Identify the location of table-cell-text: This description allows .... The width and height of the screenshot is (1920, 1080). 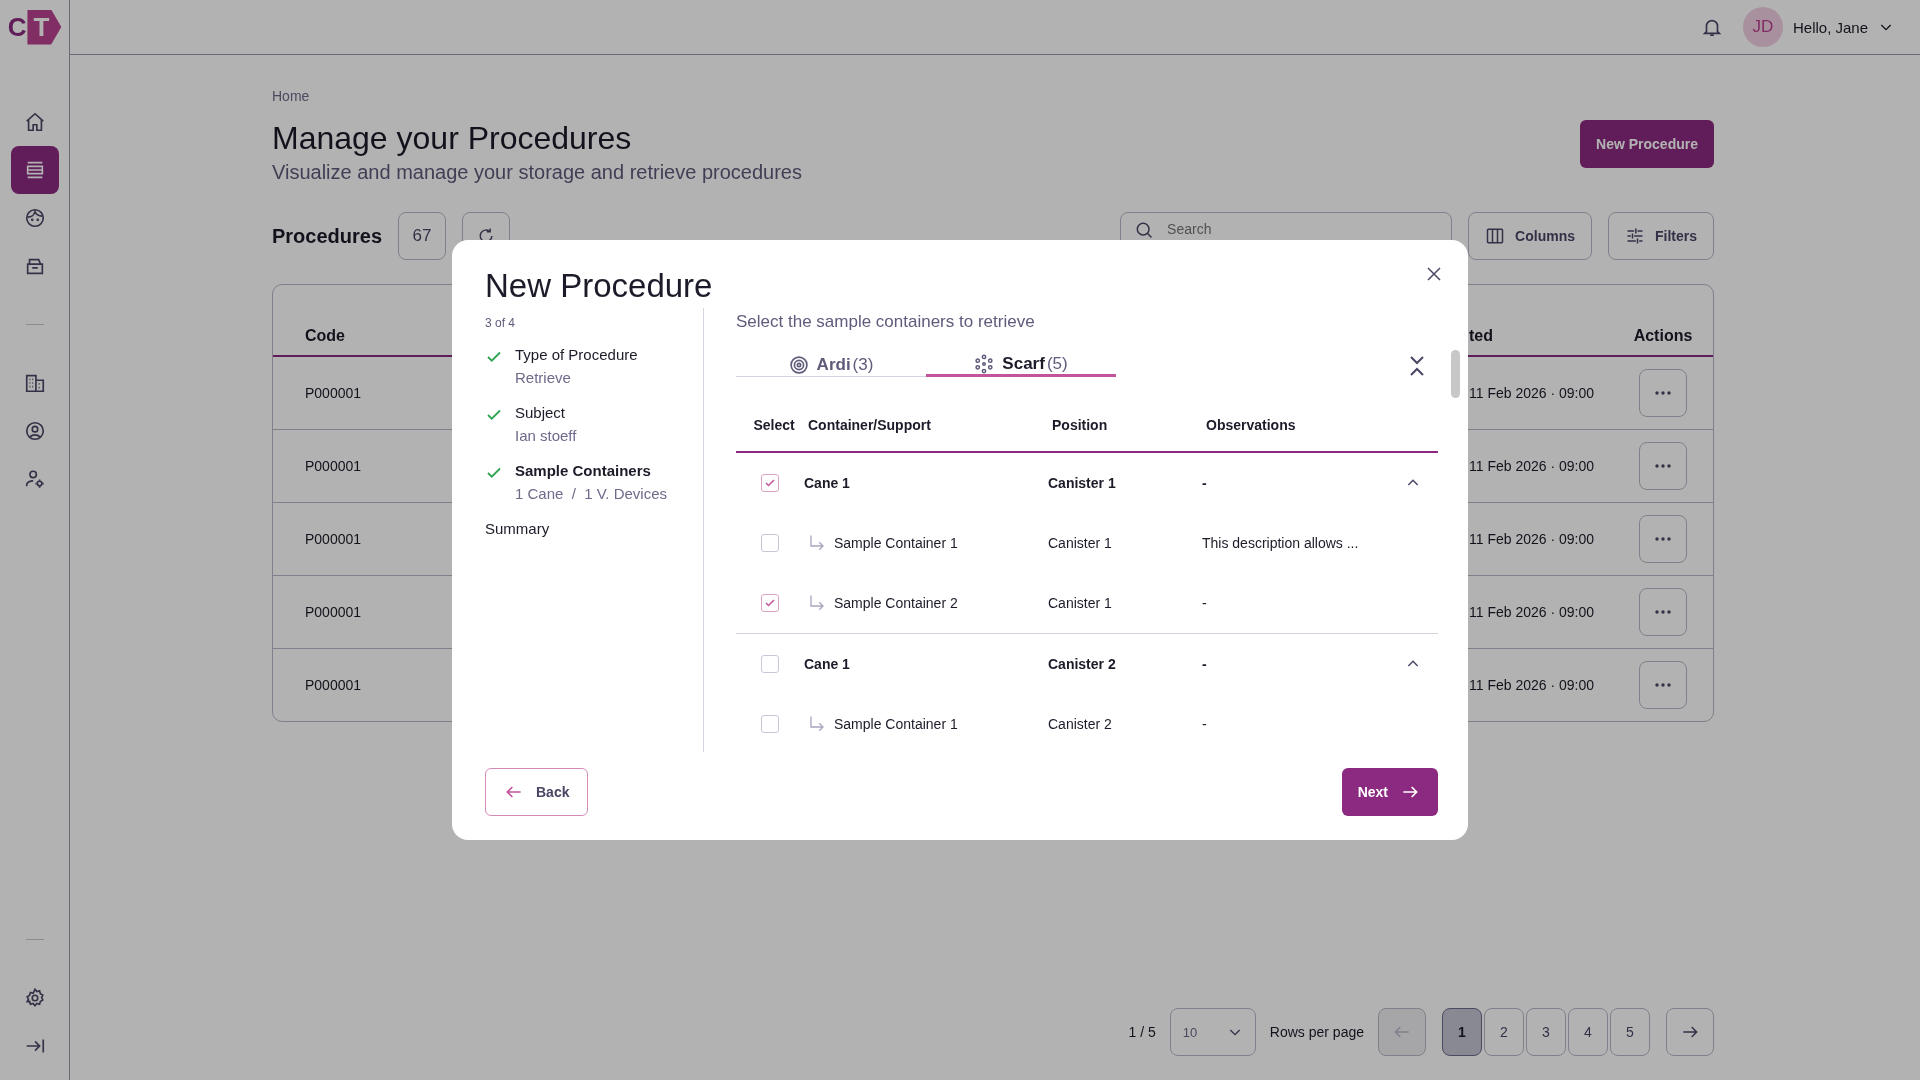
(1281, 543).